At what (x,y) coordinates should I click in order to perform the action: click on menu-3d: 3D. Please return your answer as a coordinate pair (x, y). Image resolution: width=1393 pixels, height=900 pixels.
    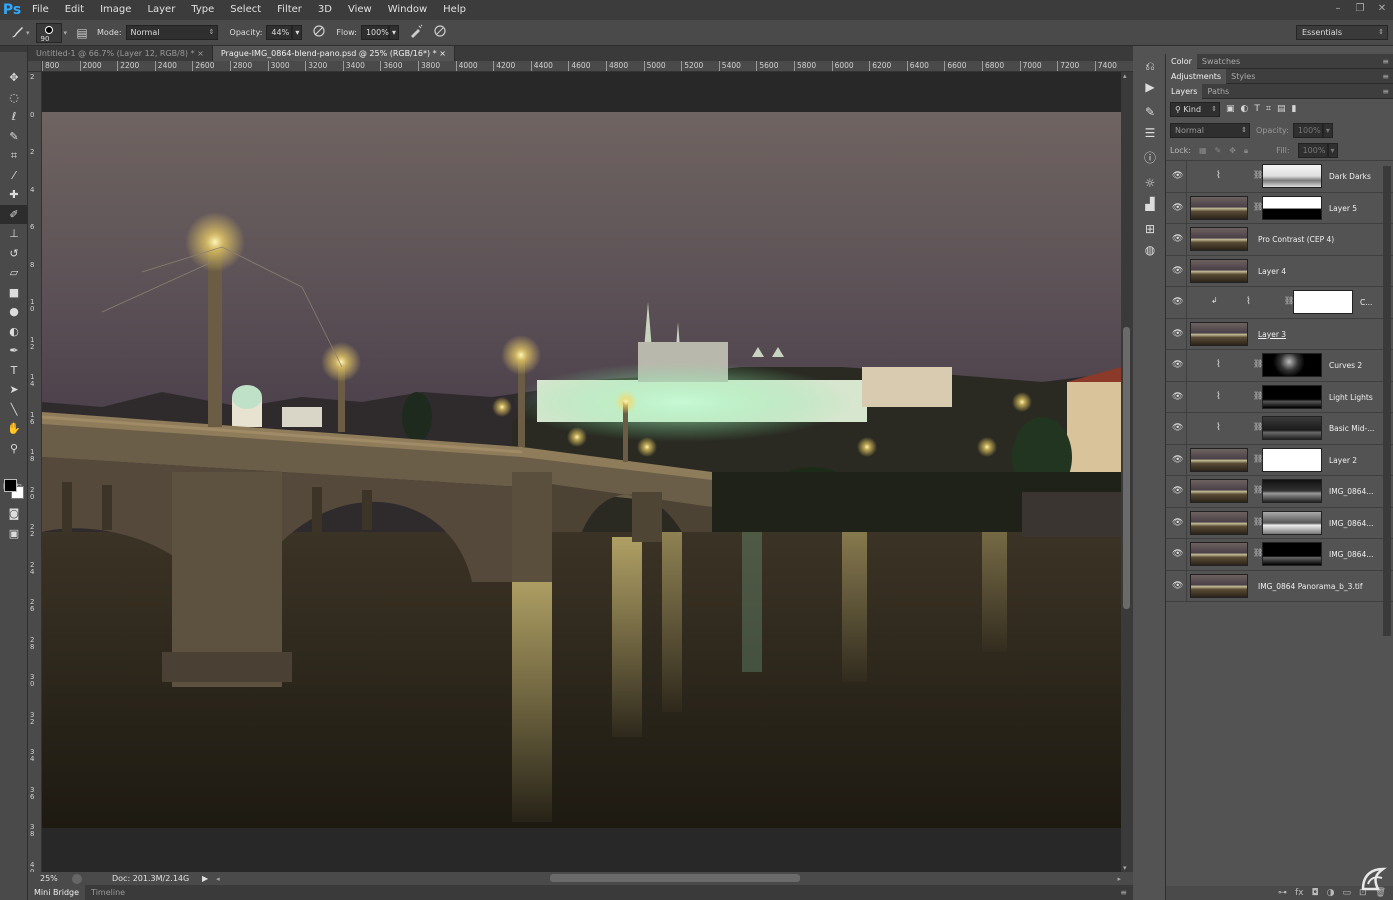
    Looking at the image, I should click on (325, 10).